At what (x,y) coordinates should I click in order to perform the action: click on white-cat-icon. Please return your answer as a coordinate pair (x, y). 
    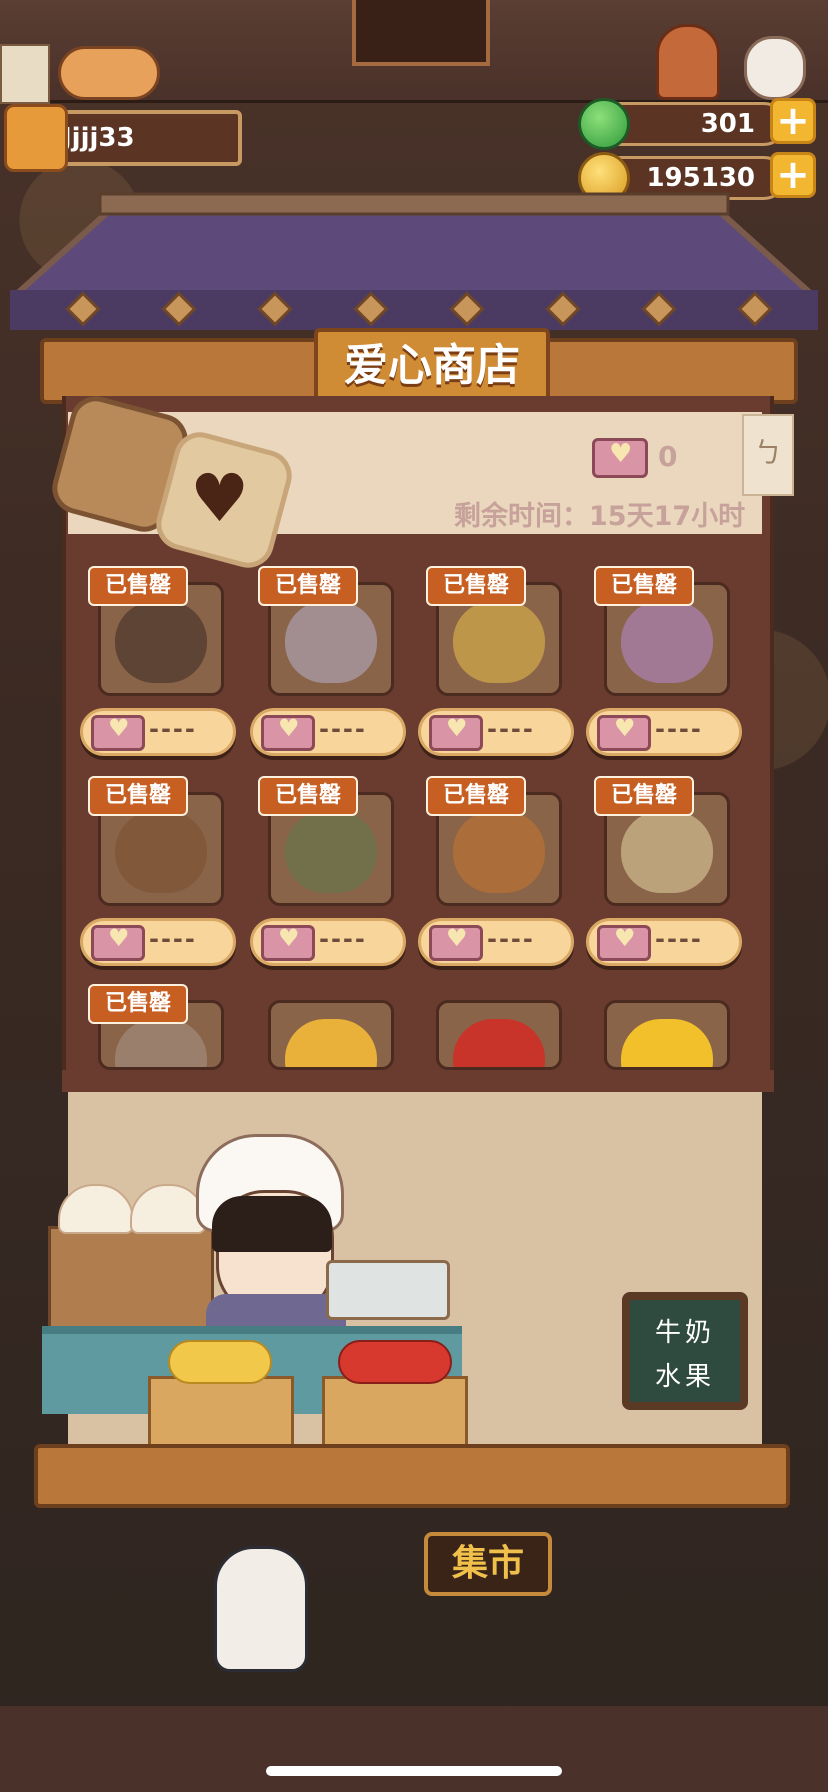
    Looking at the image, I should click on (775, 68).